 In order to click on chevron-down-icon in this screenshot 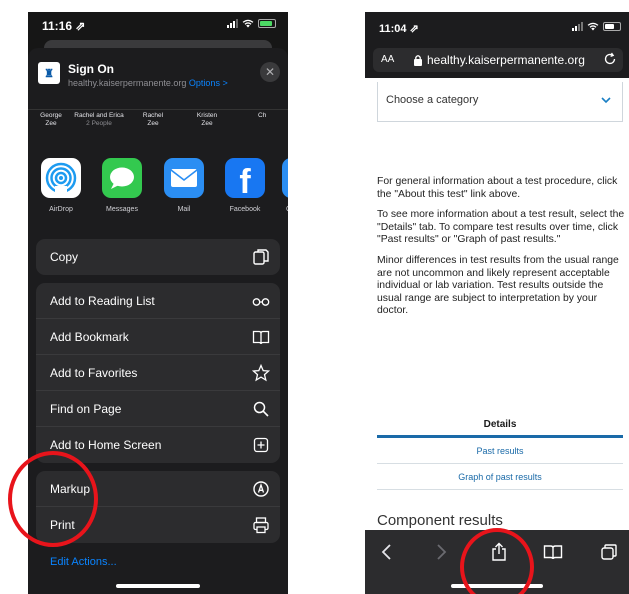, I will do `click(606, 100)`.